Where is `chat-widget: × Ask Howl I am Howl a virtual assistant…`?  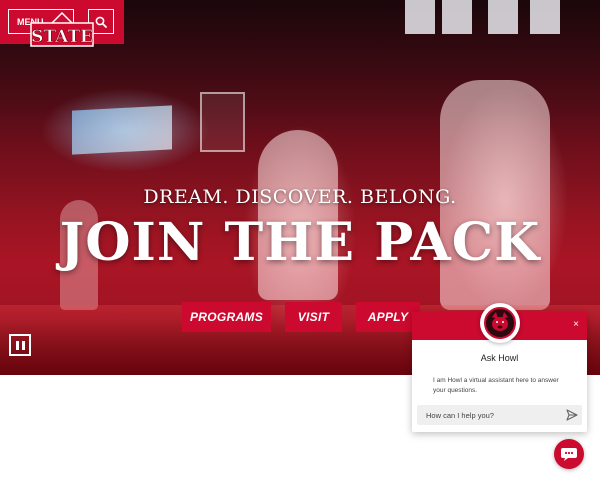
chat-widget: × Ask Howl I am Howl a virtual assistant… is located at coordinates (499, 367).